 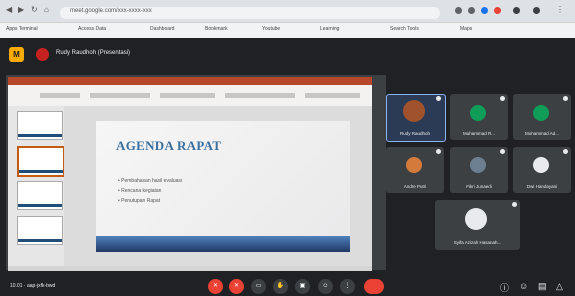 I want to click on presenter-avatar, so click(x=42, y=54).